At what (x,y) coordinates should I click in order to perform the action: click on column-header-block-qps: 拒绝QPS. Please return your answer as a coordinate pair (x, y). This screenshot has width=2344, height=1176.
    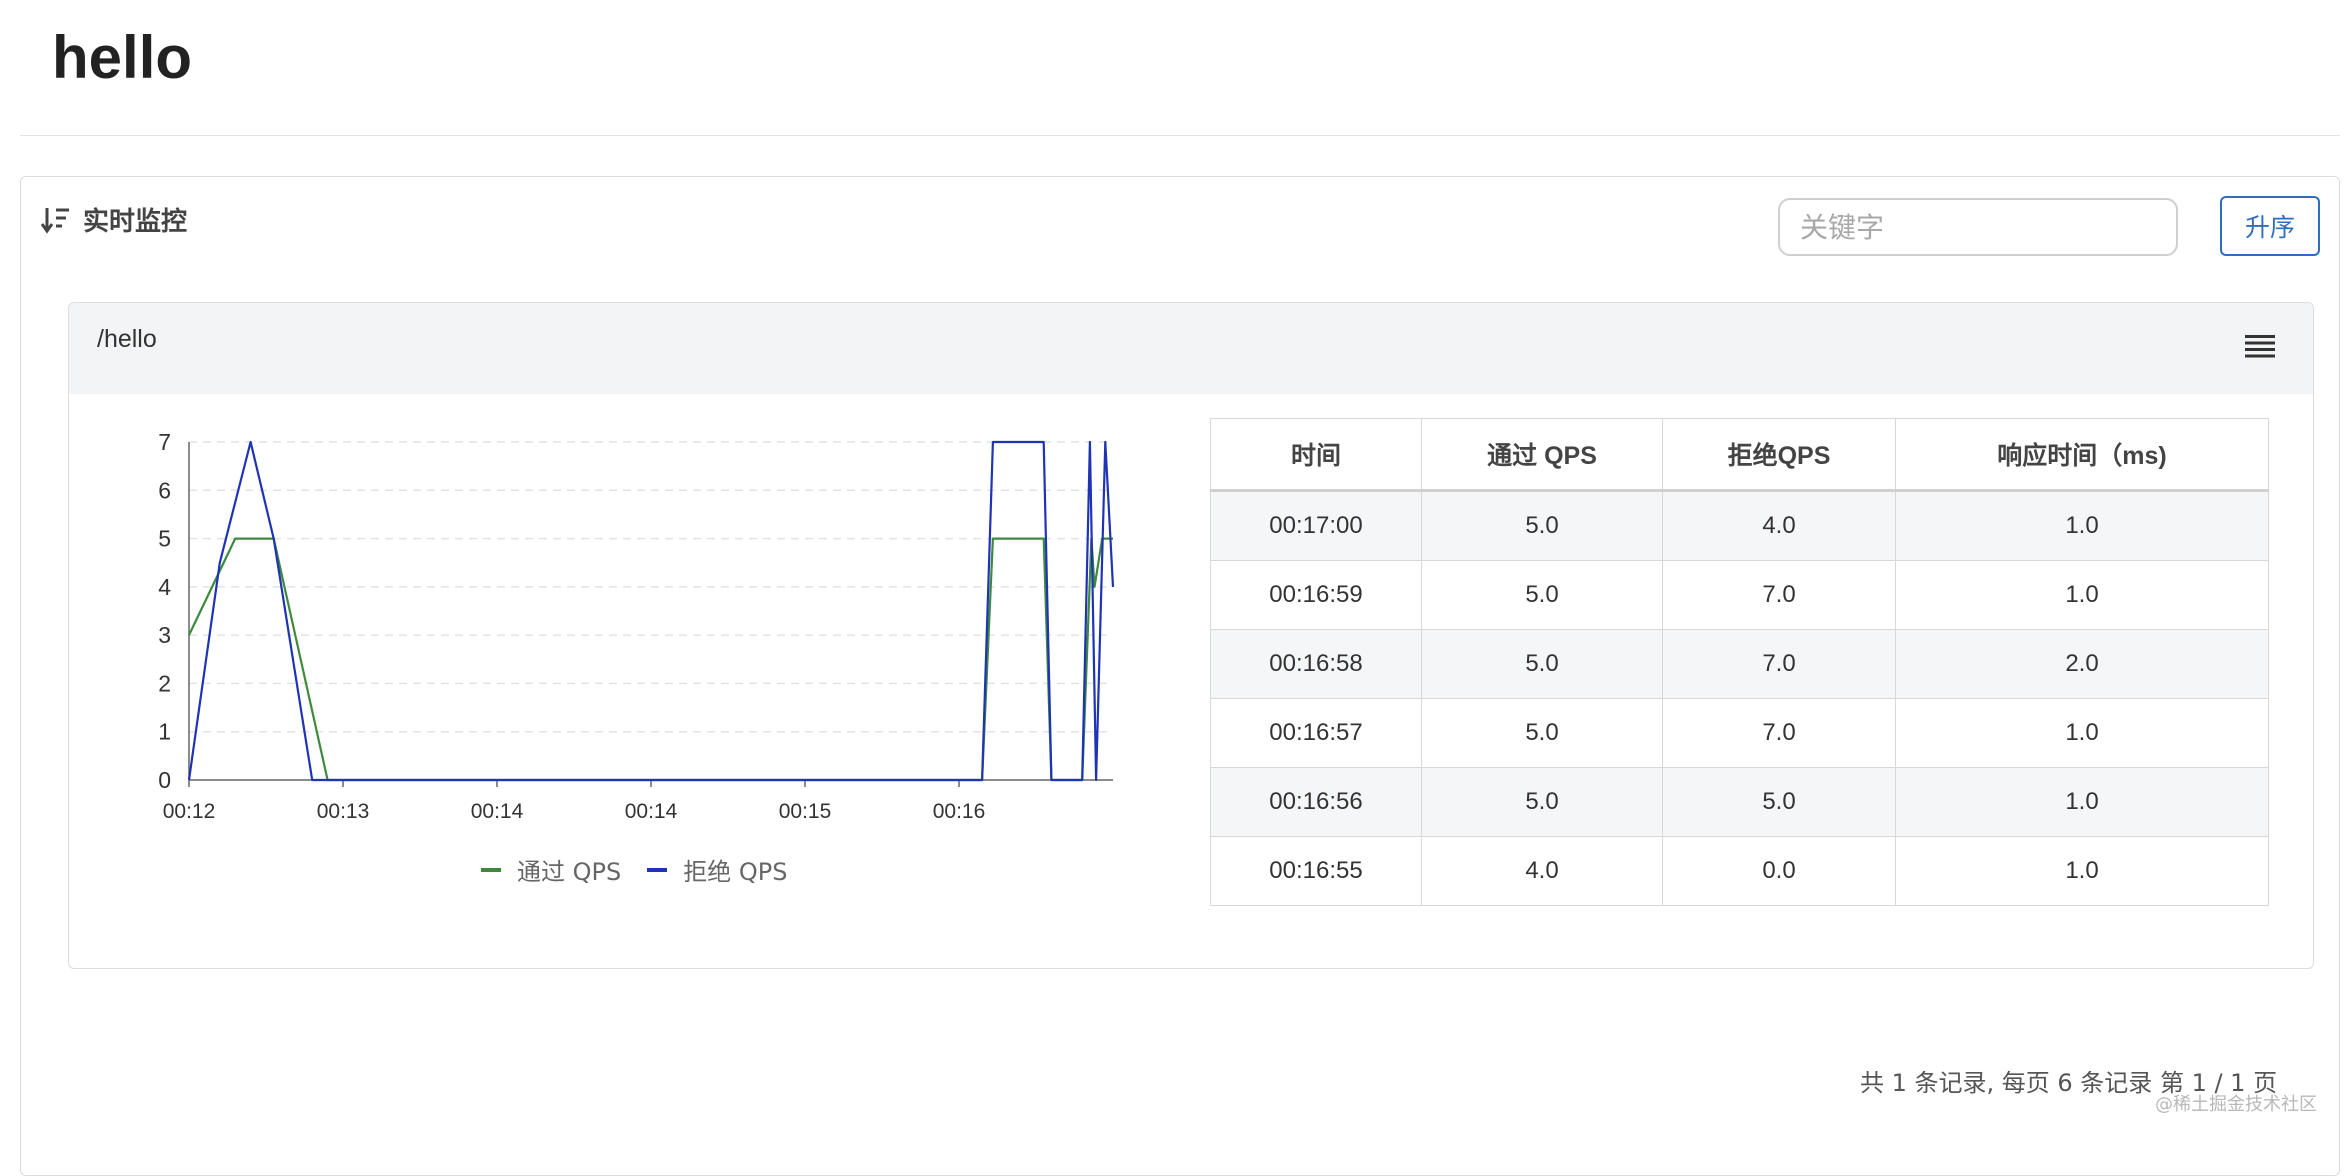
    Looking at the image, I should click on (1779, 454).